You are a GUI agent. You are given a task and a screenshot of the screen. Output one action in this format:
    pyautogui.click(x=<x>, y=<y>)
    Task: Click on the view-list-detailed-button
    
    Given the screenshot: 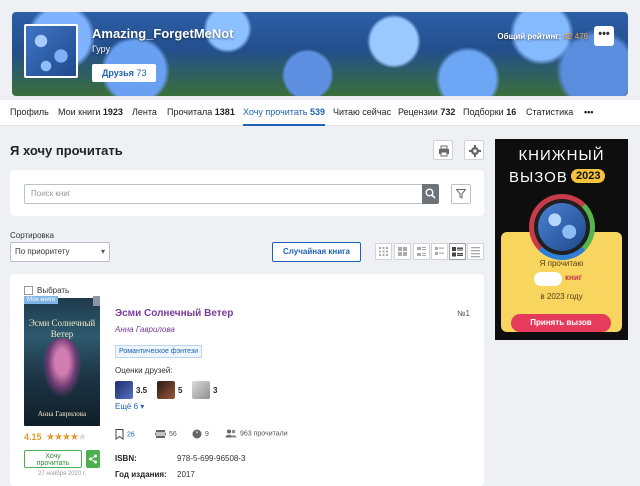 What is the action you would take?
    pyautogui.click(x=457, y=251)
    